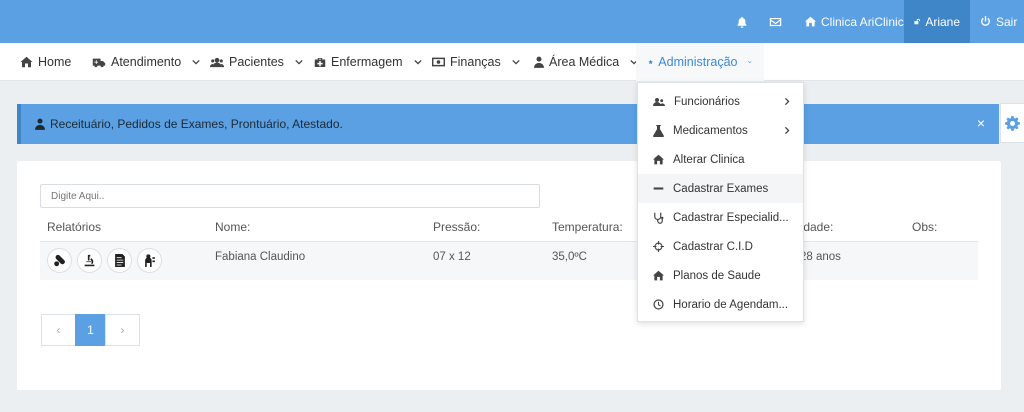  I want to click on ambulance-icon, so click(99, 62).